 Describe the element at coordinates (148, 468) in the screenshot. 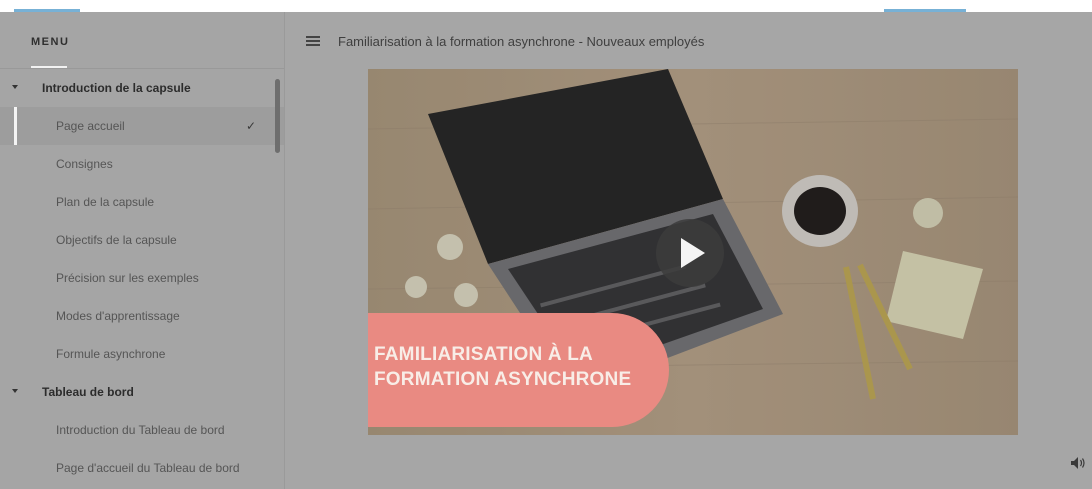

I see `menu-item-label: Page d'accueil du Tableau de bord` at that location.